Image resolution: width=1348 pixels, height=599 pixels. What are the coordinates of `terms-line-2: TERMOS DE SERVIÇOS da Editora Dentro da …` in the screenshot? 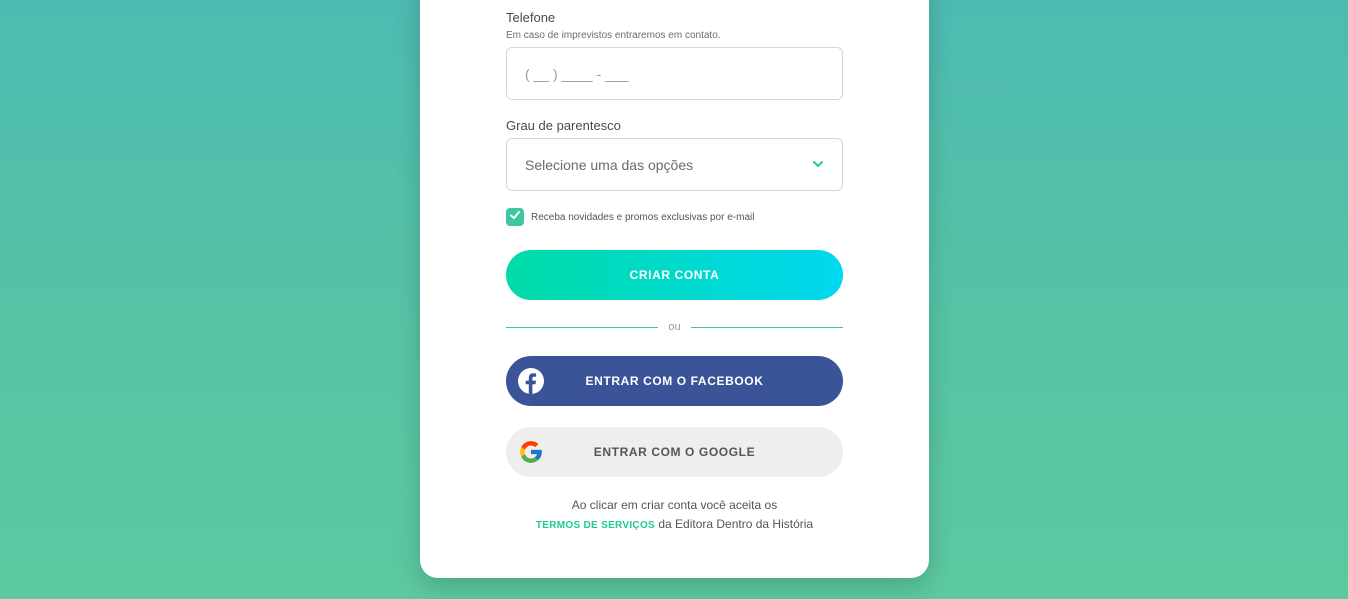 It's located at (674, 525).